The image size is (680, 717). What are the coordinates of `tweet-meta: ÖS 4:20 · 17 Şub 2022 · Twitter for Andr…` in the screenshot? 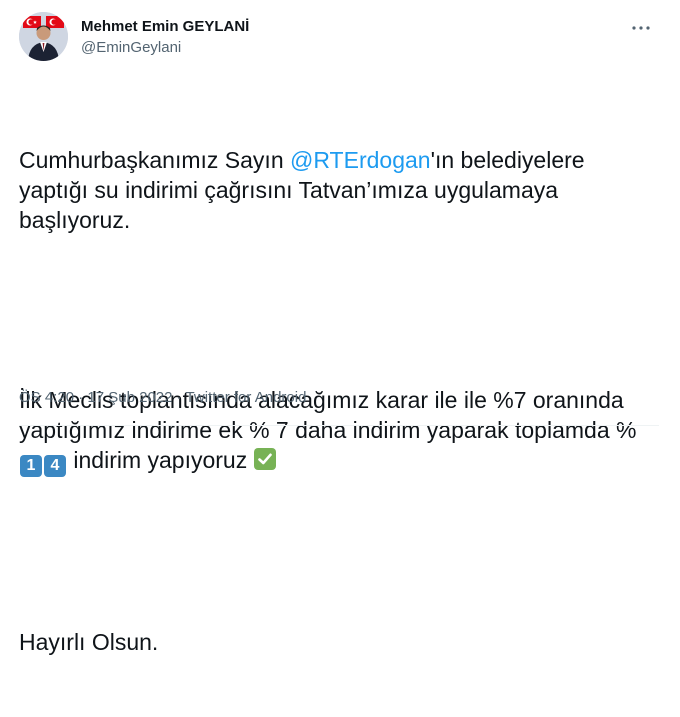 It's located at (162, 397).